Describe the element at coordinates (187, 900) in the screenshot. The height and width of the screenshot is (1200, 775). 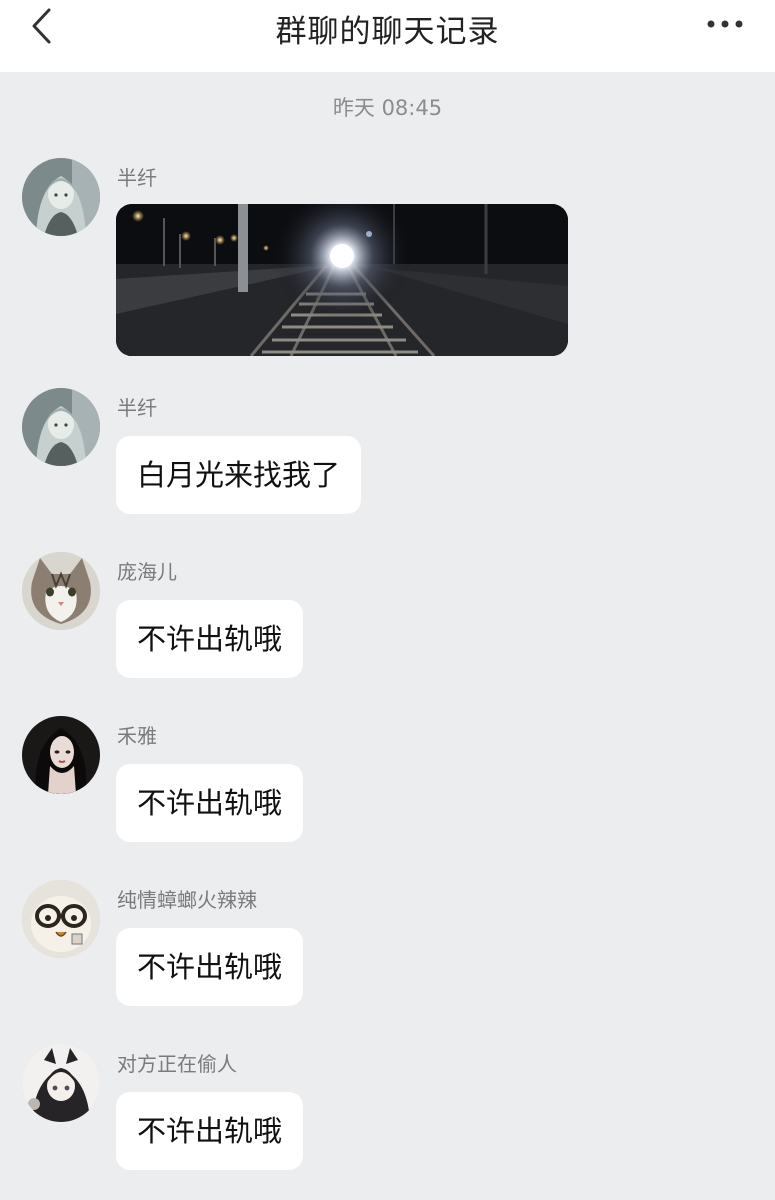
I see `sender-name: 纯情蟑螂火辣辣` at that location.